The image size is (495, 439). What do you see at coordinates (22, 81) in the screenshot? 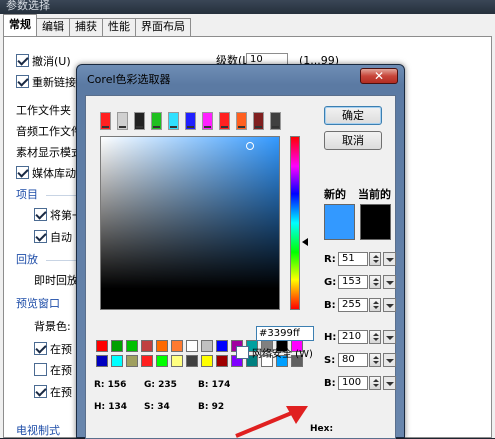
I see `relink-checkbox` at bounding box center [22, 81].